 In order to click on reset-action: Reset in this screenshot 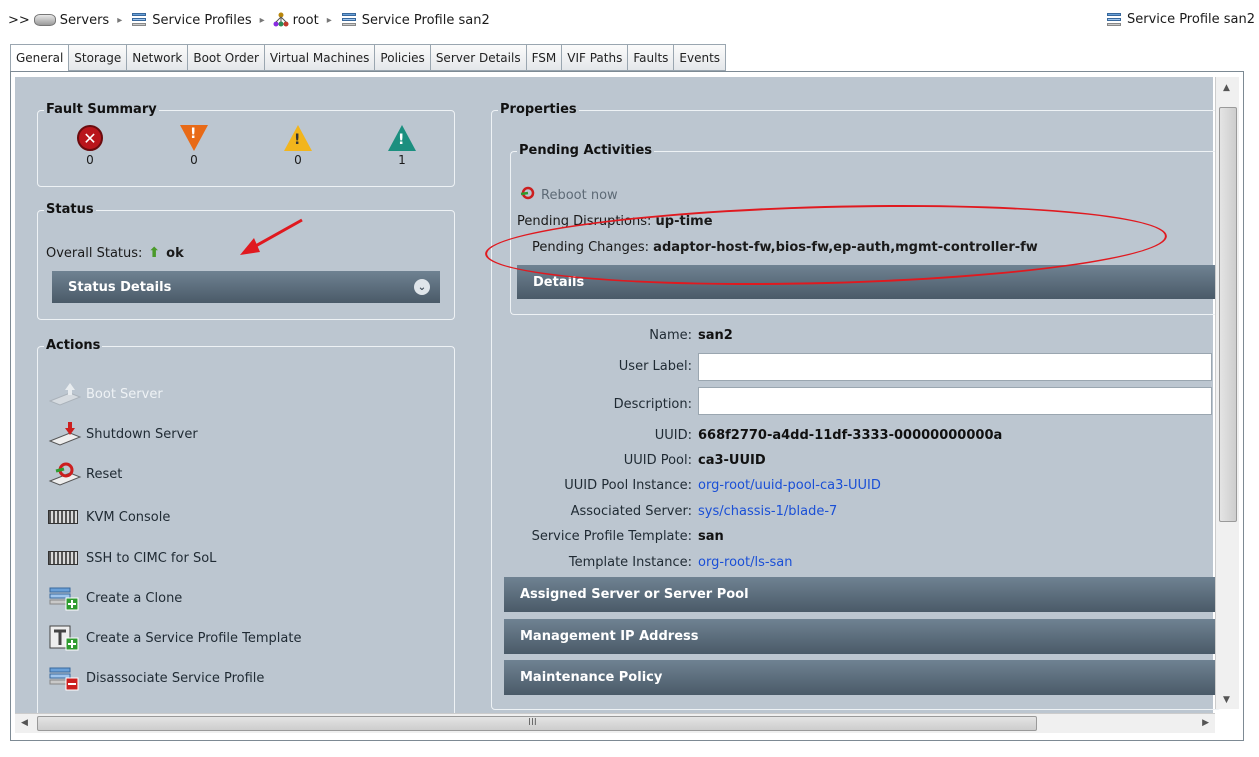, I will do `click(85, 474)`.